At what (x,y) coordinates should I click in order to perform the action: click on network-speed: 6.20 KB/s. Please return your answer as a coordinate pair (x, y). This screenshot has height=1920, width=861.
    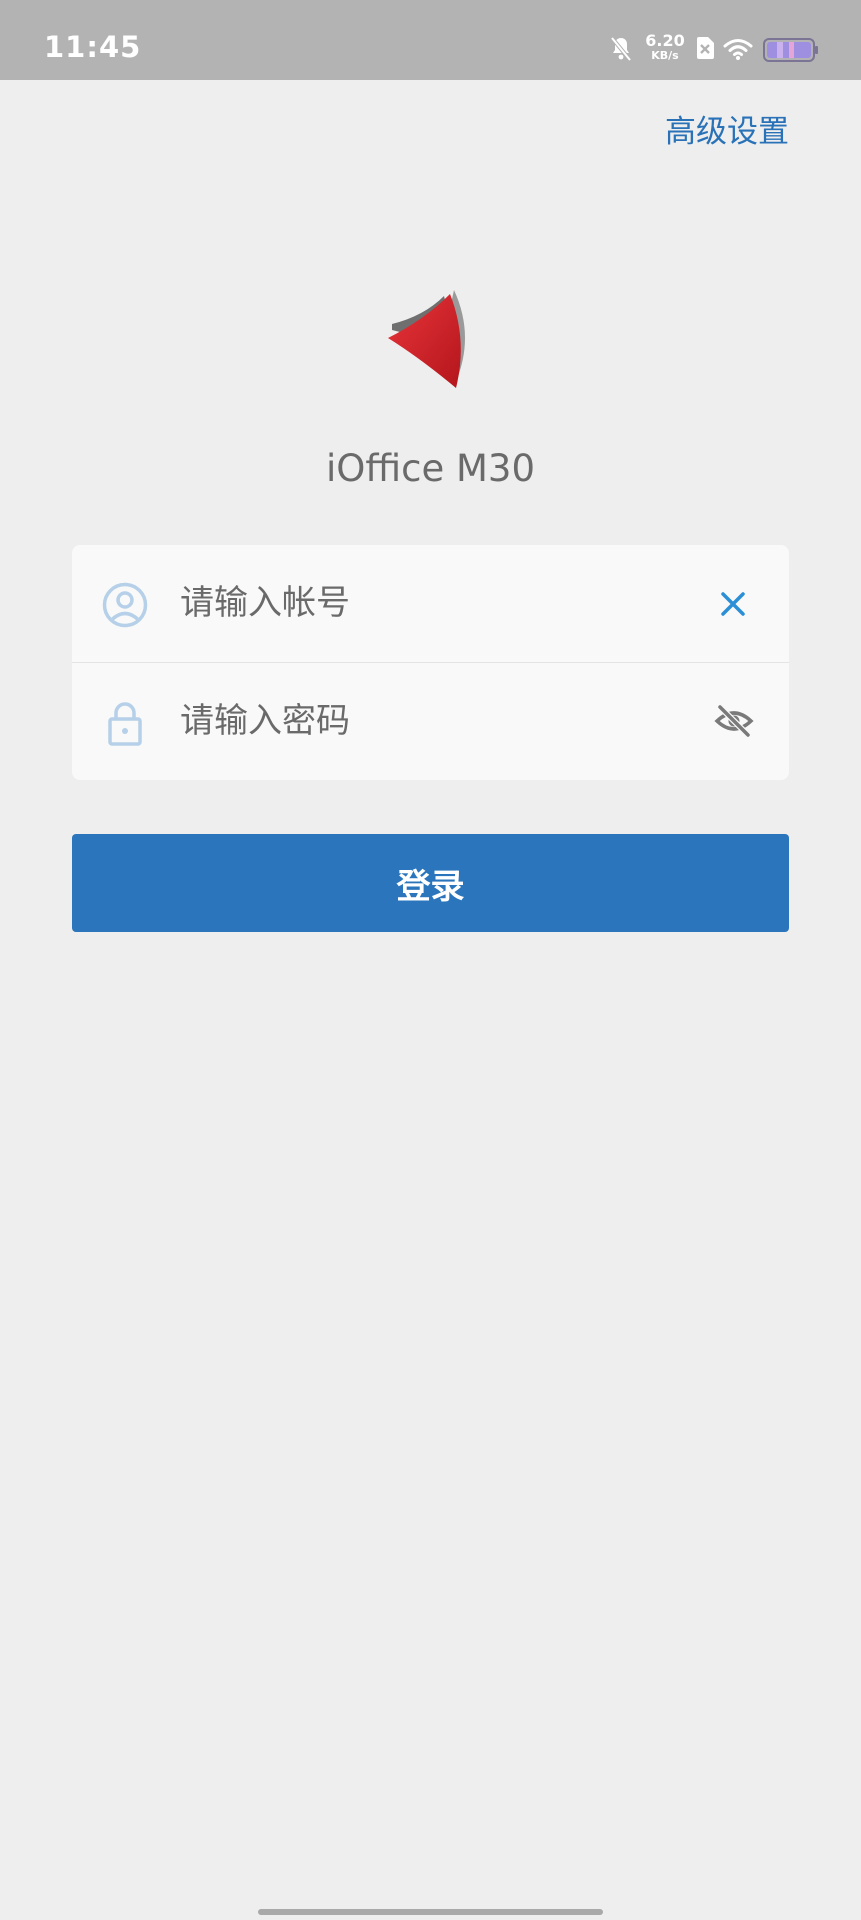
    Looking at the image, I should click on (665, 46).